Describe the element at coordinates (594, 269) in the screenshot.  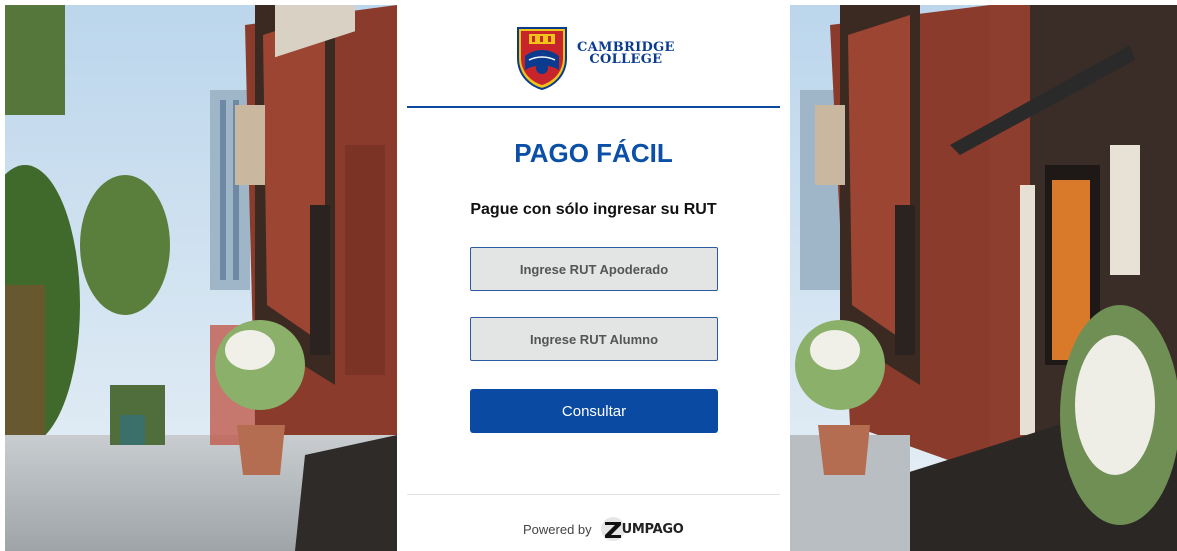
I see `rut-apoderado-input` at that location.